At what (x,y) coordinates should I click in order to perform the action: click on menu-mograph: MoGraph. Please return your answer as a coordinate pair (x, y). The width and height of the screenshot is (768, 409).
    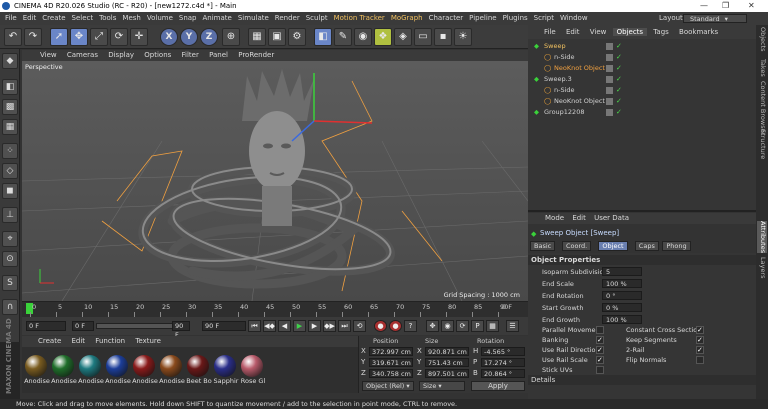
    Looking at the image, I should click on (407, 18).